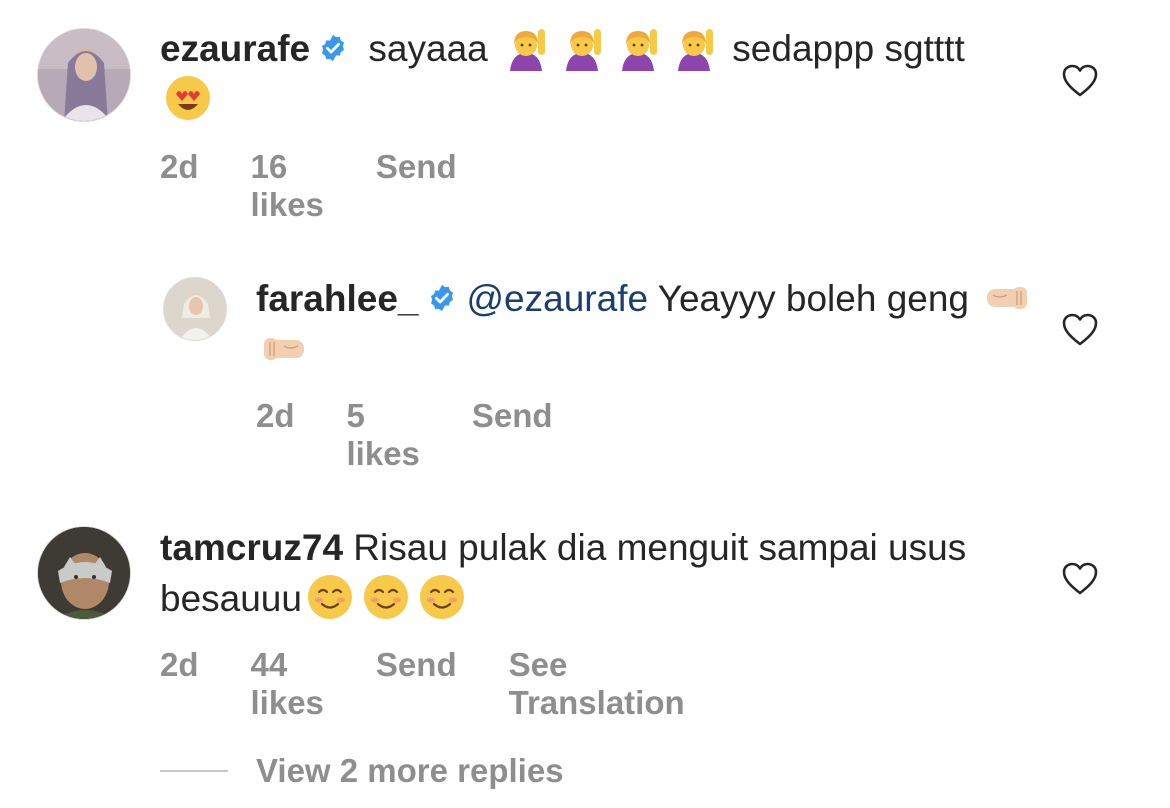  Describe the element at coordinates (1007, 298) in the screenshot. I see `left-fist-bump-emoji` at that location.